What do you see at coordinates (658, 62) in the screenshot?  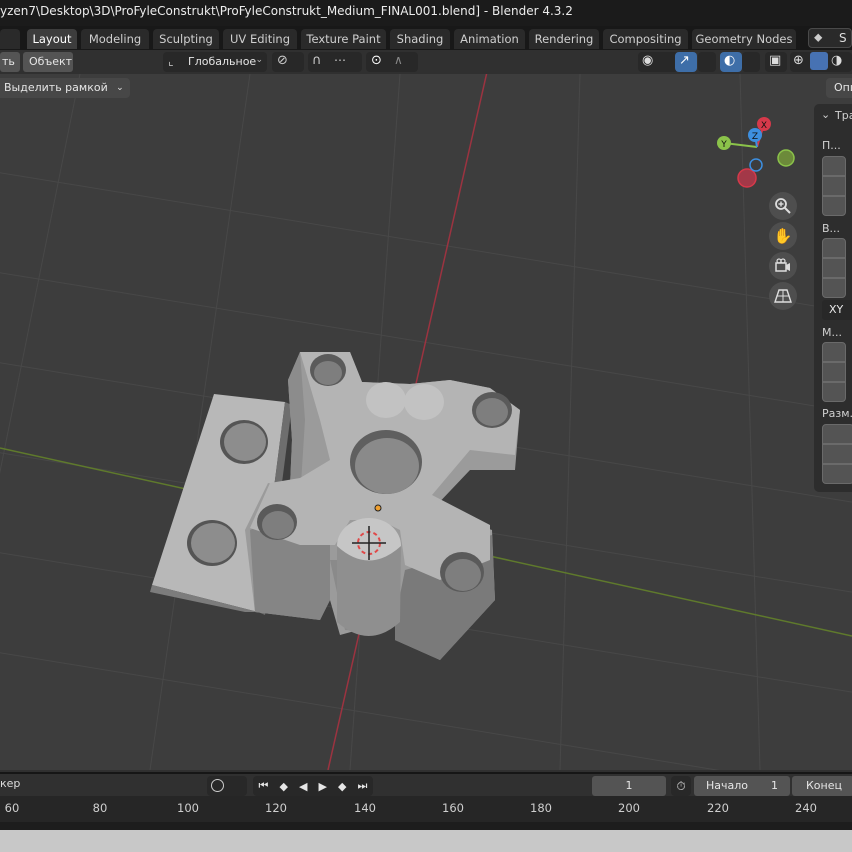 I see `visibility-dropdown: ◉` at bounding box center [658, 62].